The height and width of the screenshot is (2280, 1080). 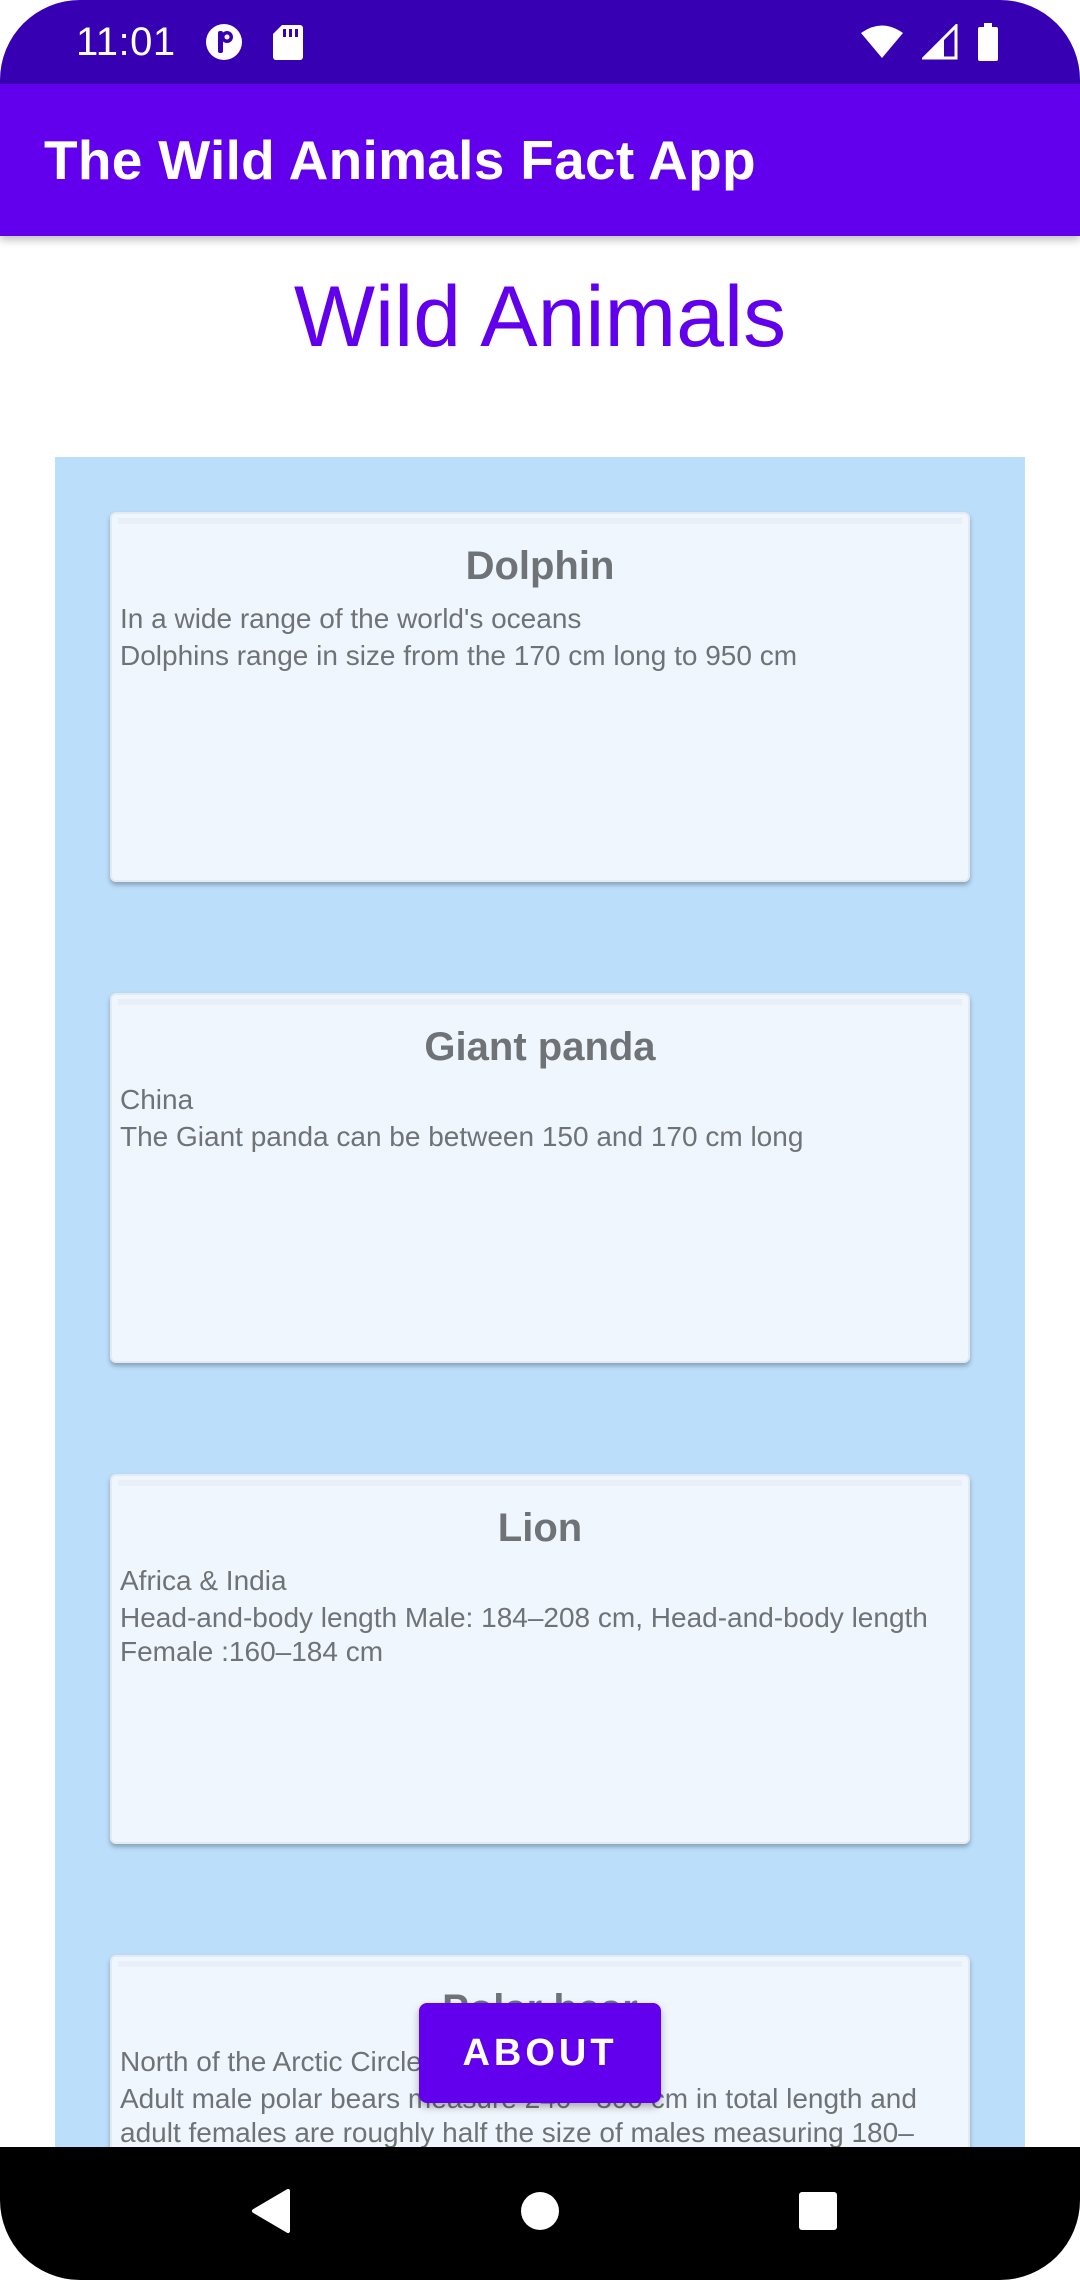 I want to click on animal-region: In a wide range of the world's oceans, so click(x=351, y=618).